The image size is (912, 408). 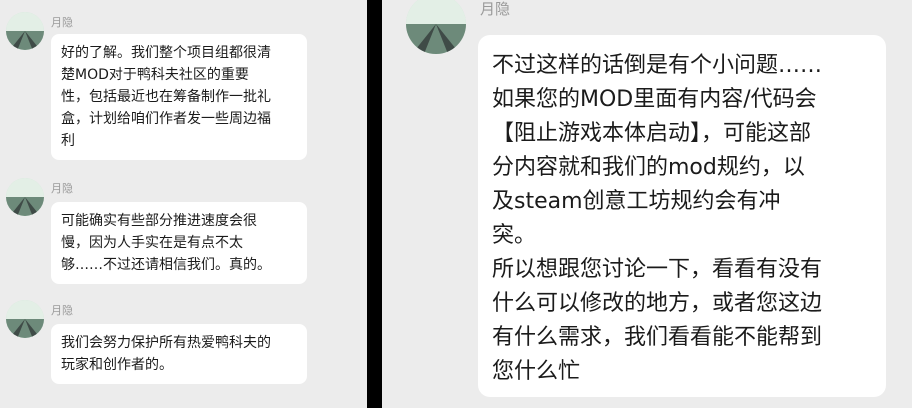 I want to click on message-line: 楚MOD对于鸭科夫社区的重要, so click(x=155, y=75).